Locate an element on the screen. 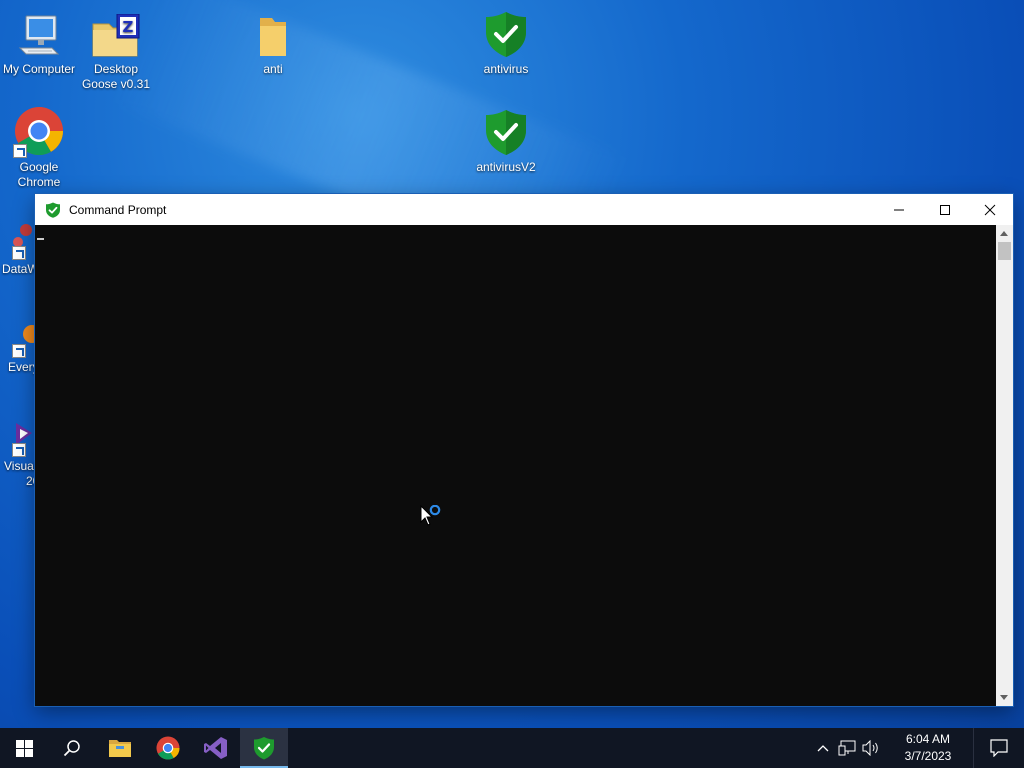 Image resolution: width=1024 pixels, height=768 pixels. taskbar-chrome is located at coordinates (168, 748).